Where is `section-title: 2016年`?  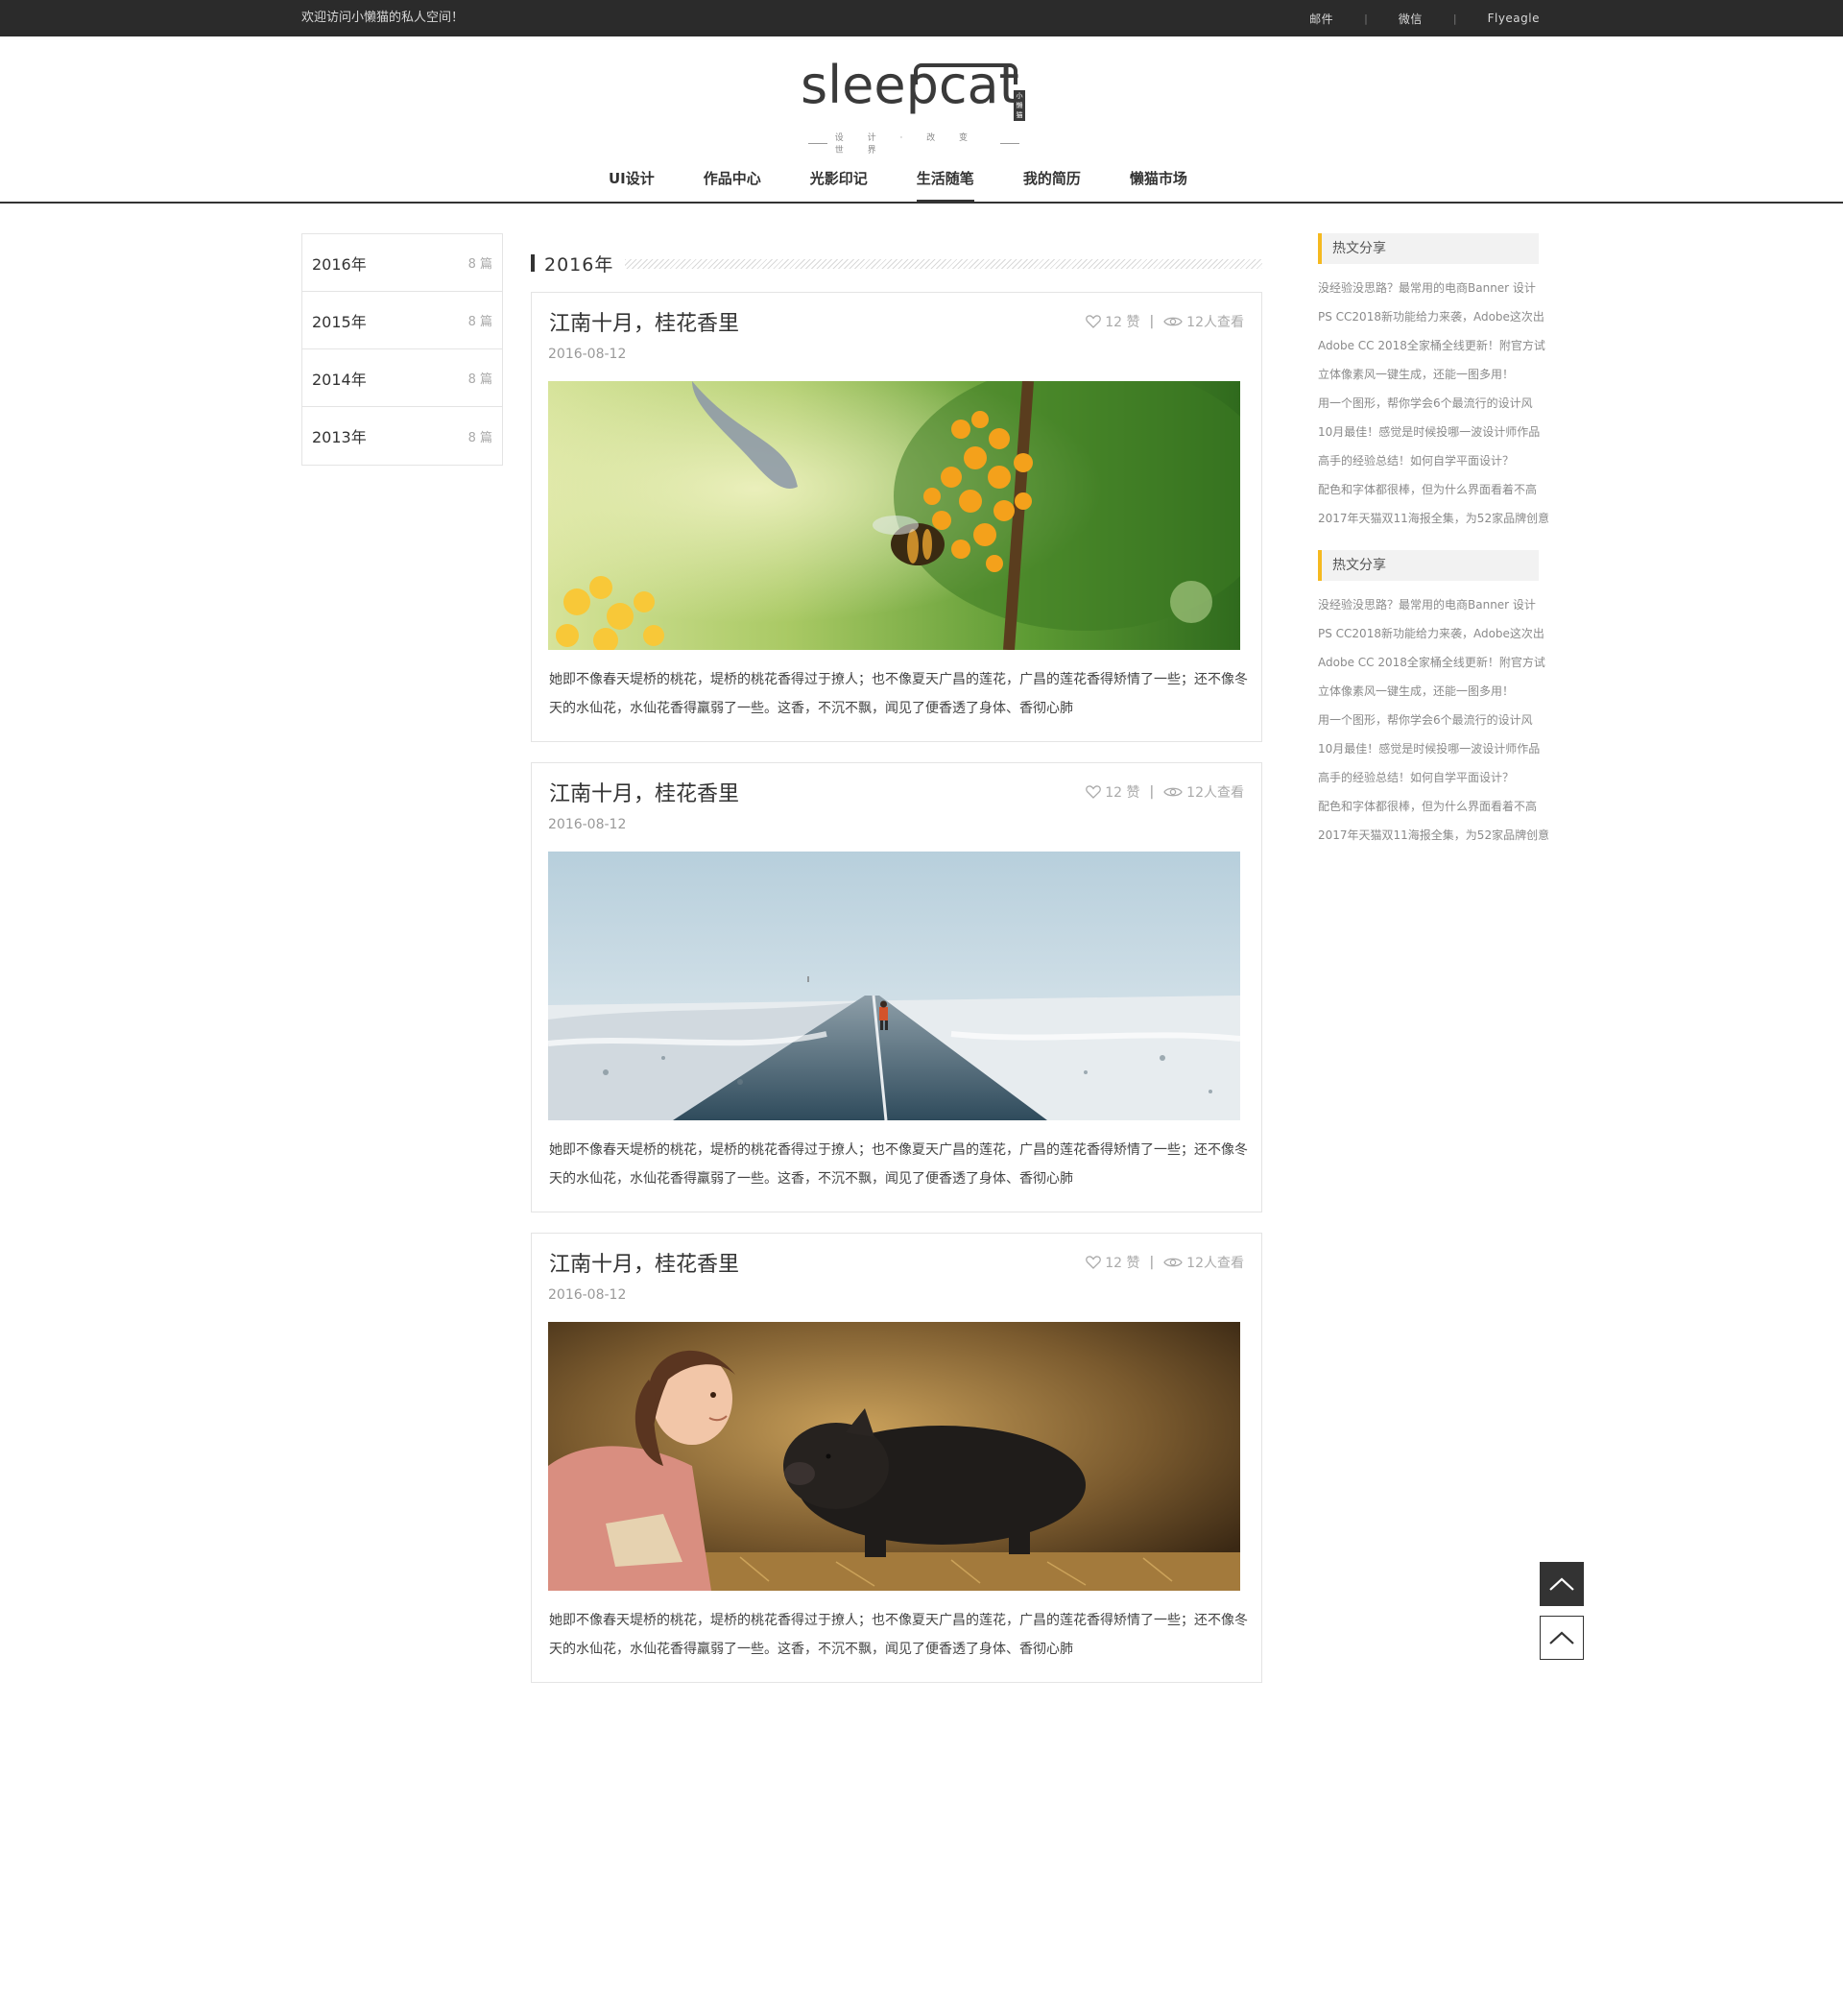
section-title: 2016年 is located at coordinates (579, 264).